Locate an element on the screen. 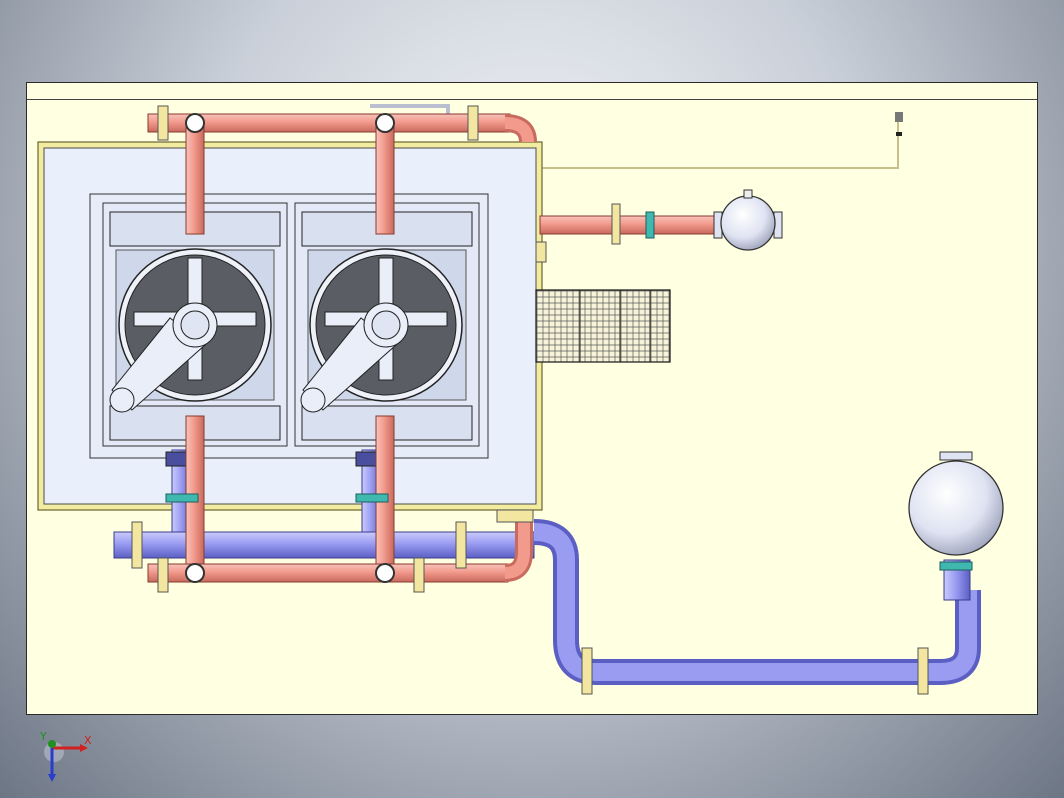 This screenshot has width=1064, height=798. coordinate-triad-icon: X Y is located at coordinates (66, 757).